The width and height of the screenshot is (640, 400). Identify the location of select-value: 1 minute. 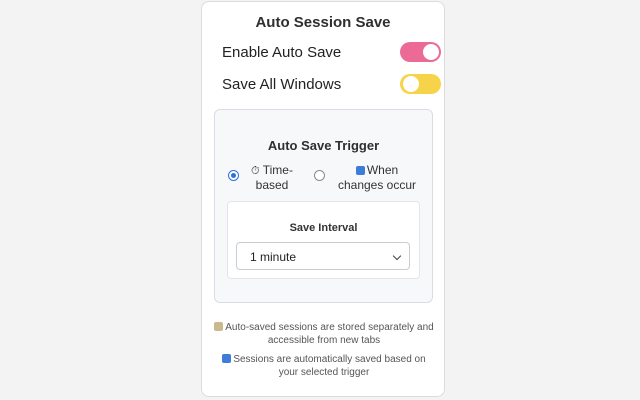
(273, 257).